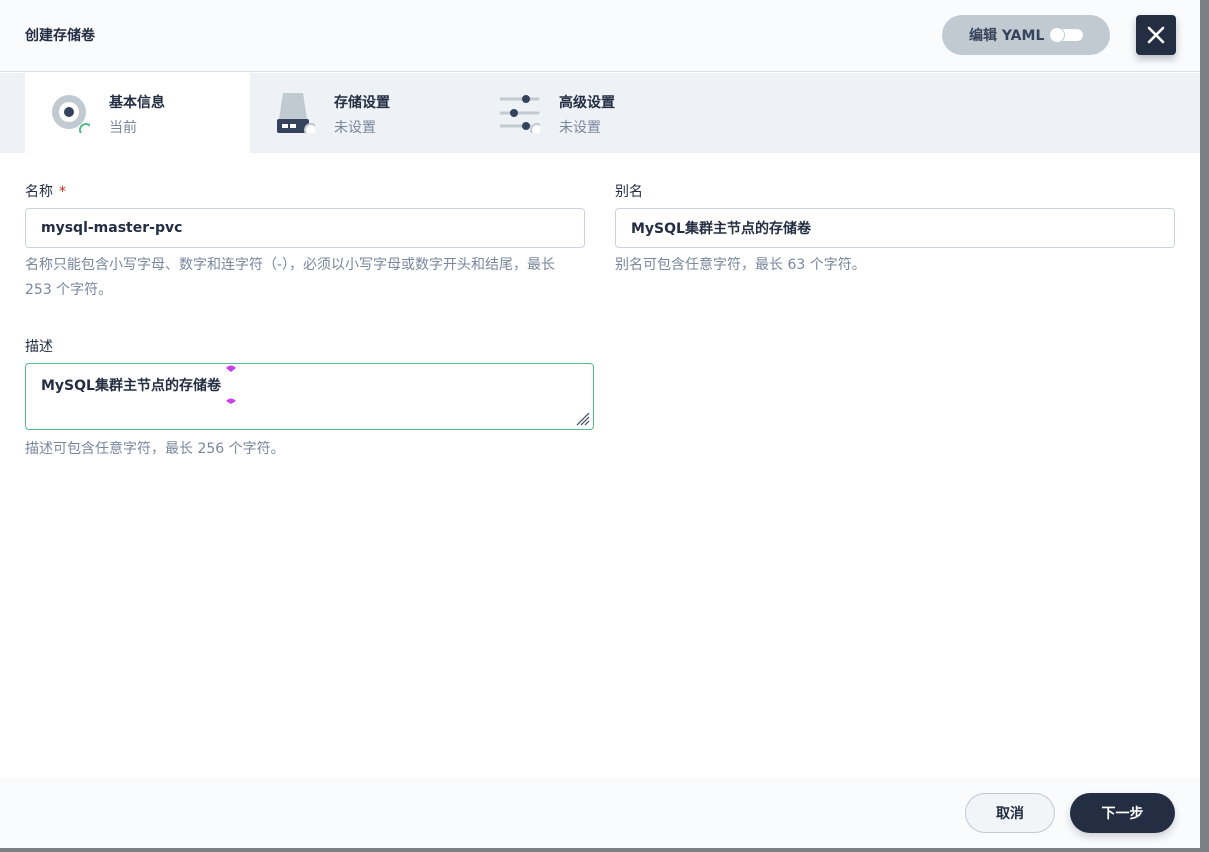 The image size is (1209, 852). I want to click on step-tabs: 基本信息 当前 存储设置 未设置 高级设置 未设置, so click(600, 113).